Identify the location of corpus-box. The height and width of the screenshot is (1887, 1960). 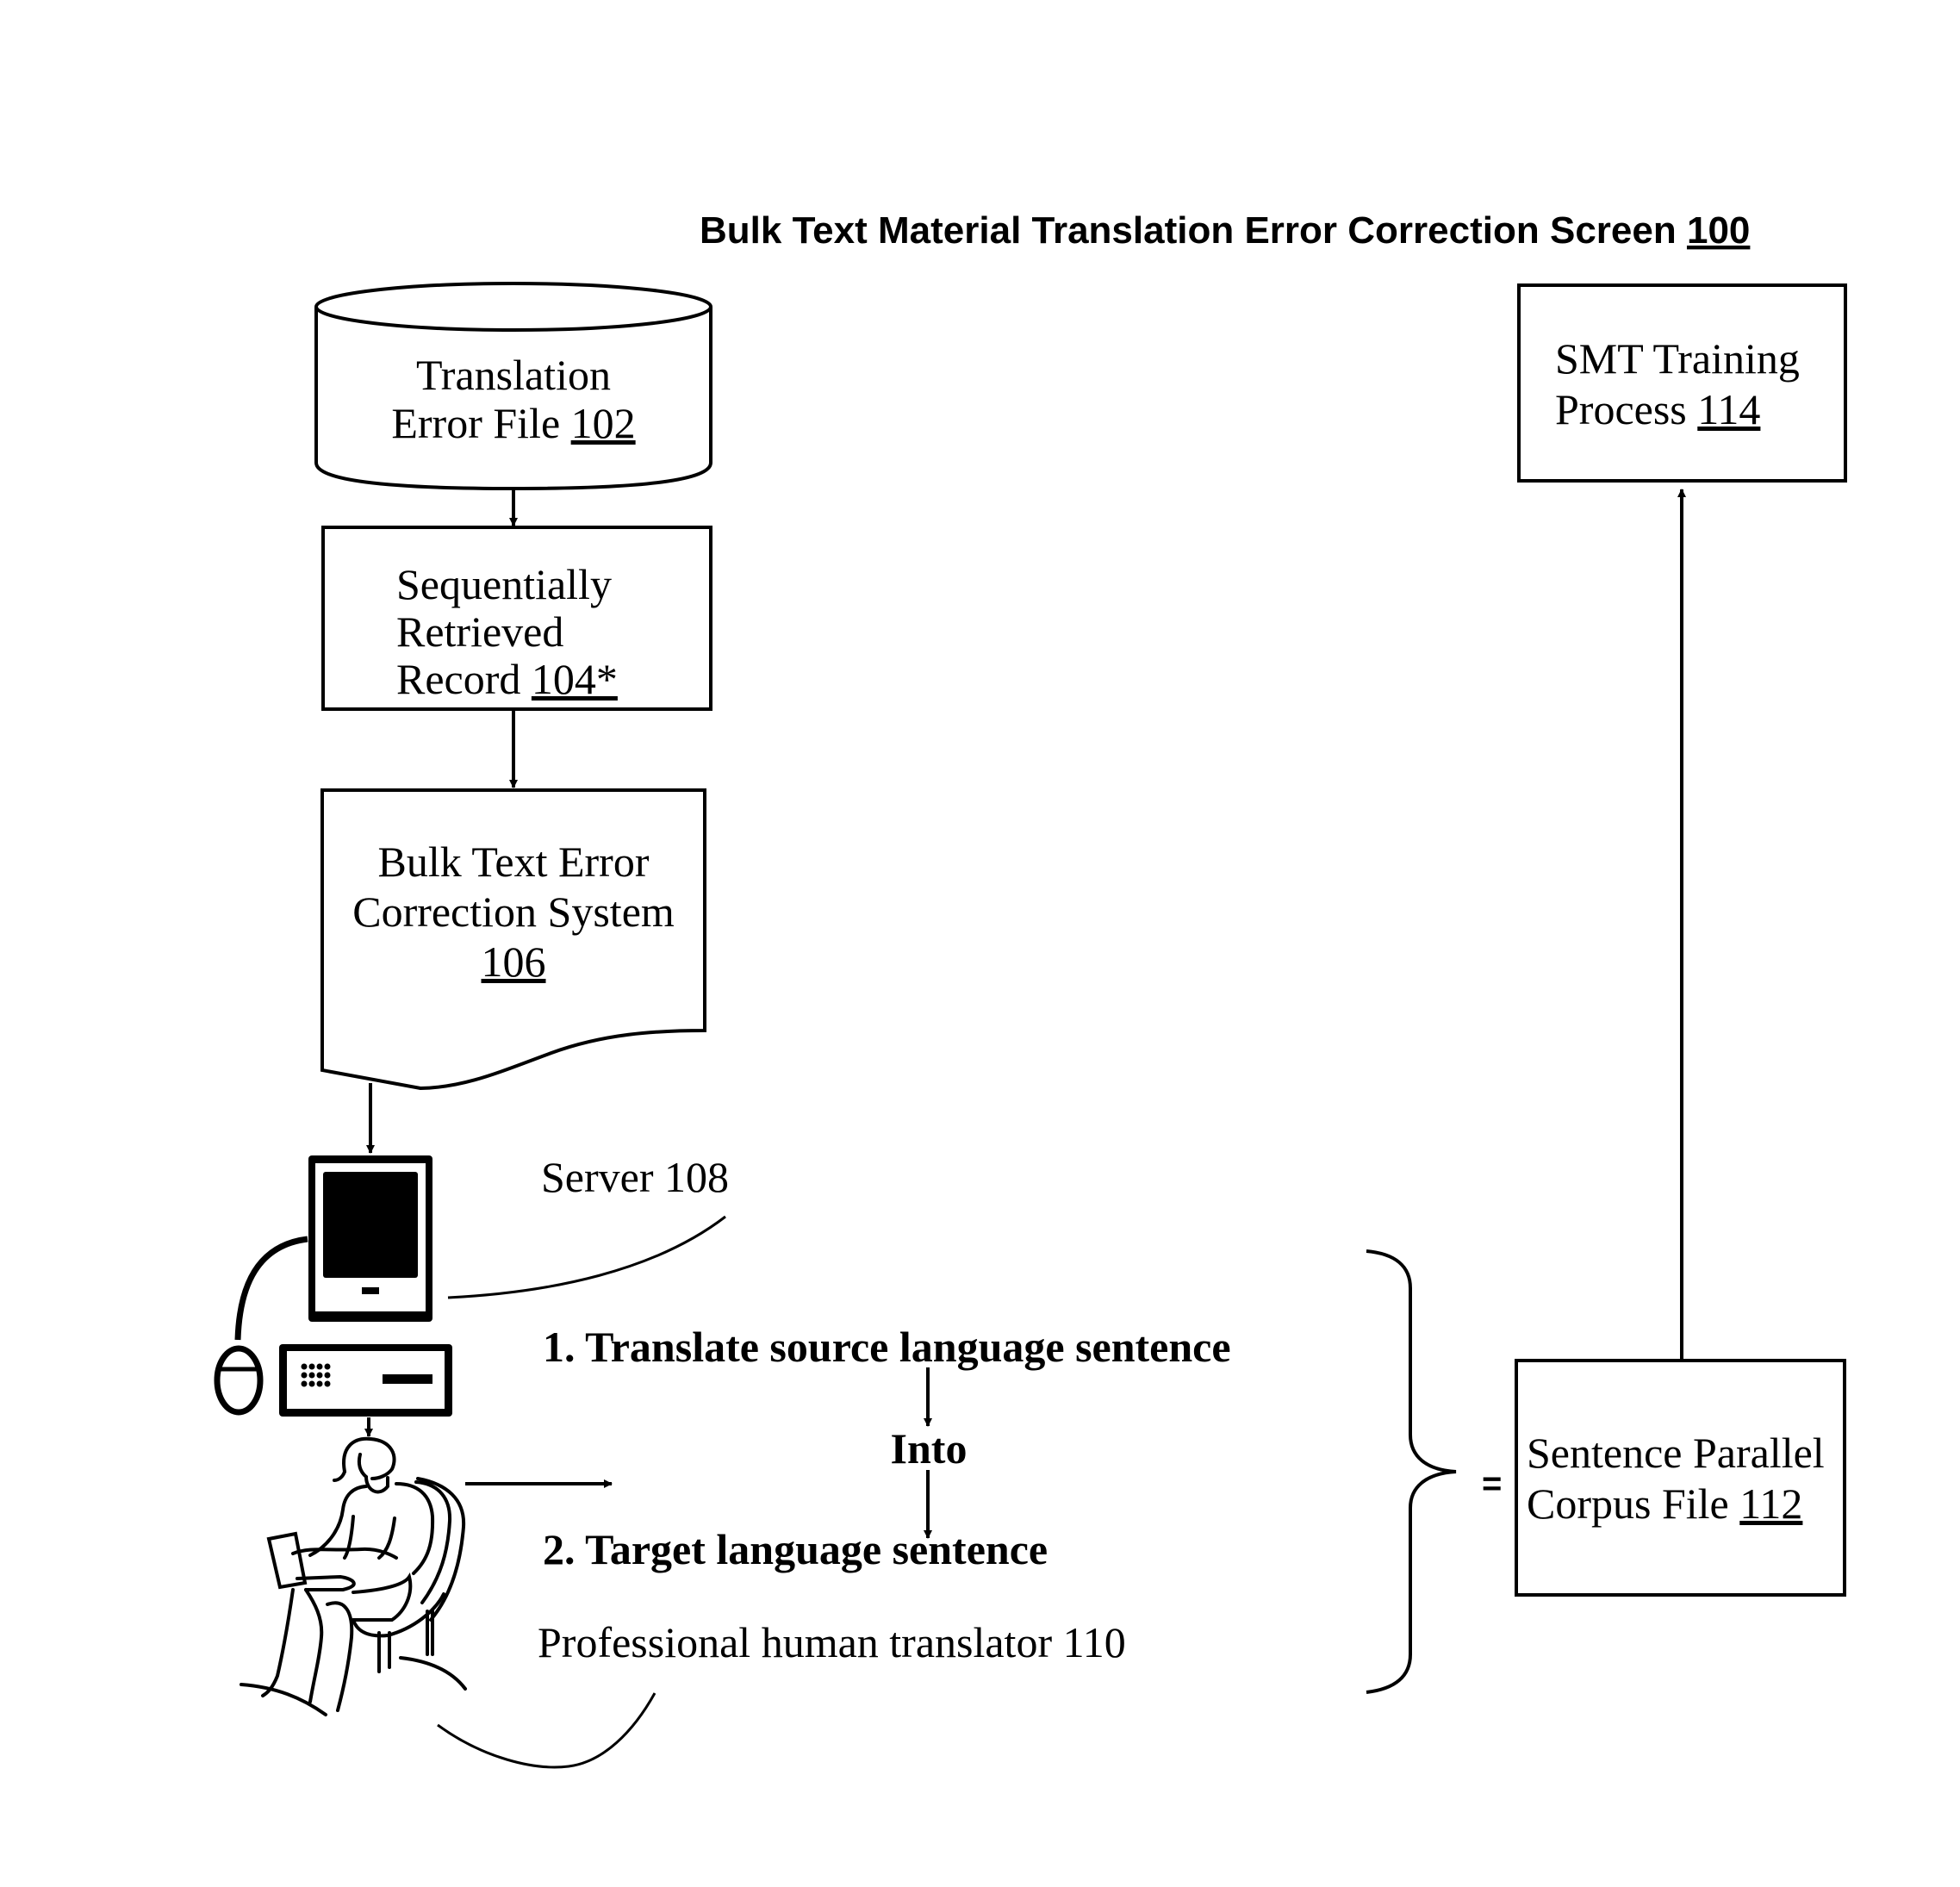
(1681, 1478).